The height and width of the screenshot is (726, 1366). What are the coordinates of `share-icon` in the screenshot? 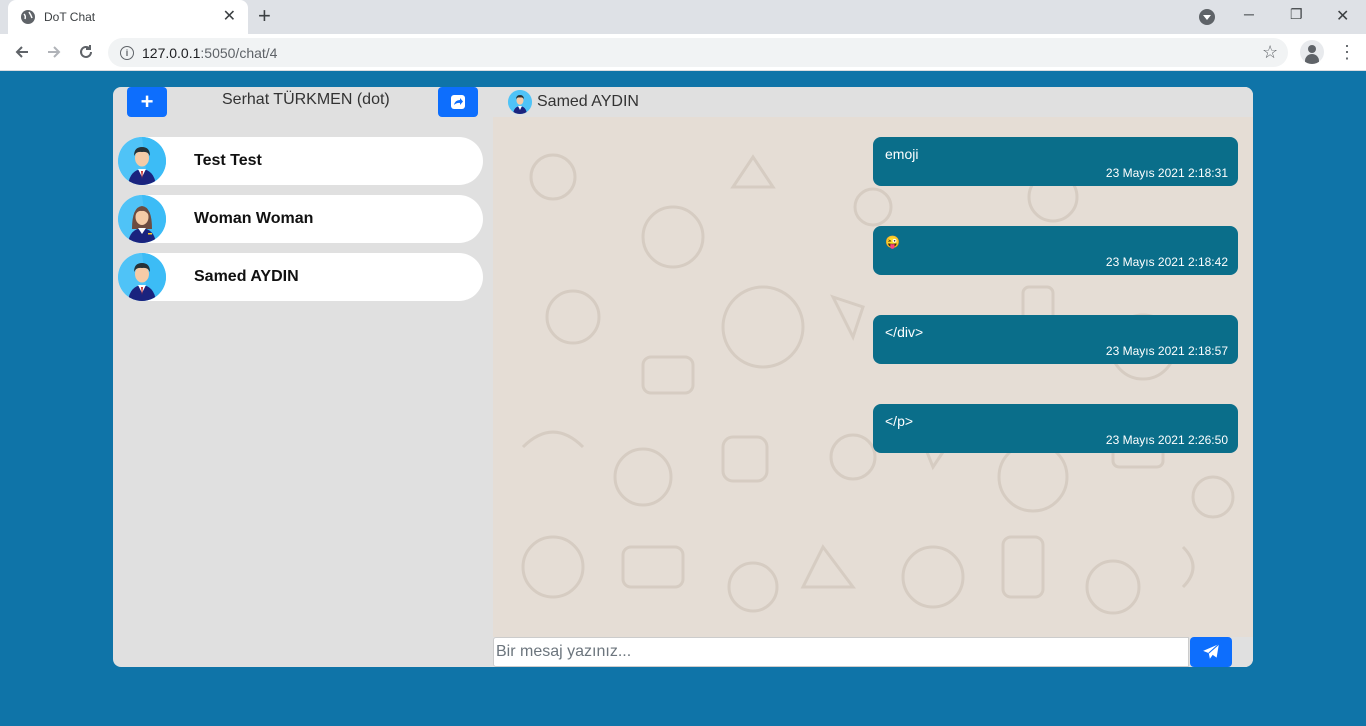 It's located at (458, 102).